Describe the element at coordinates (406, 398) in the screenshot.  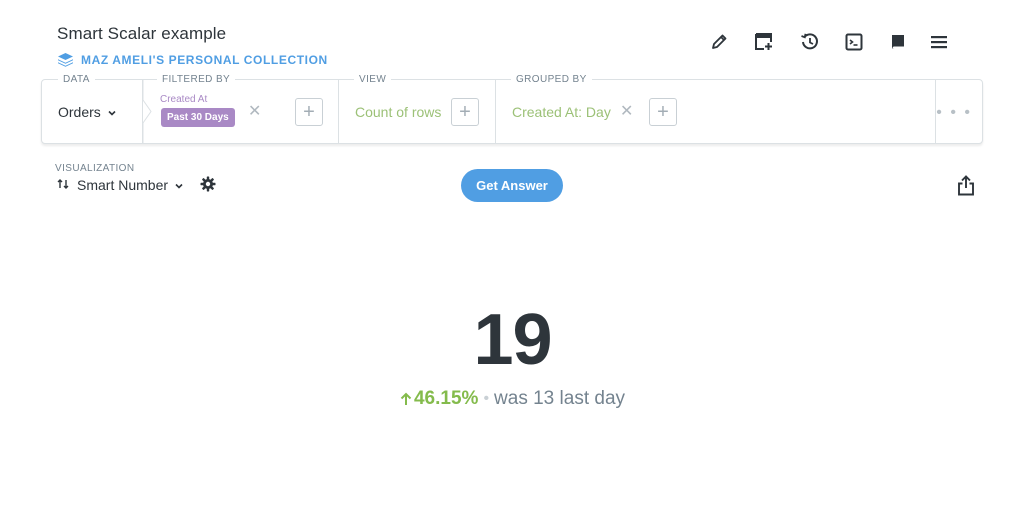
I see `arrow-up-icon` at that location.